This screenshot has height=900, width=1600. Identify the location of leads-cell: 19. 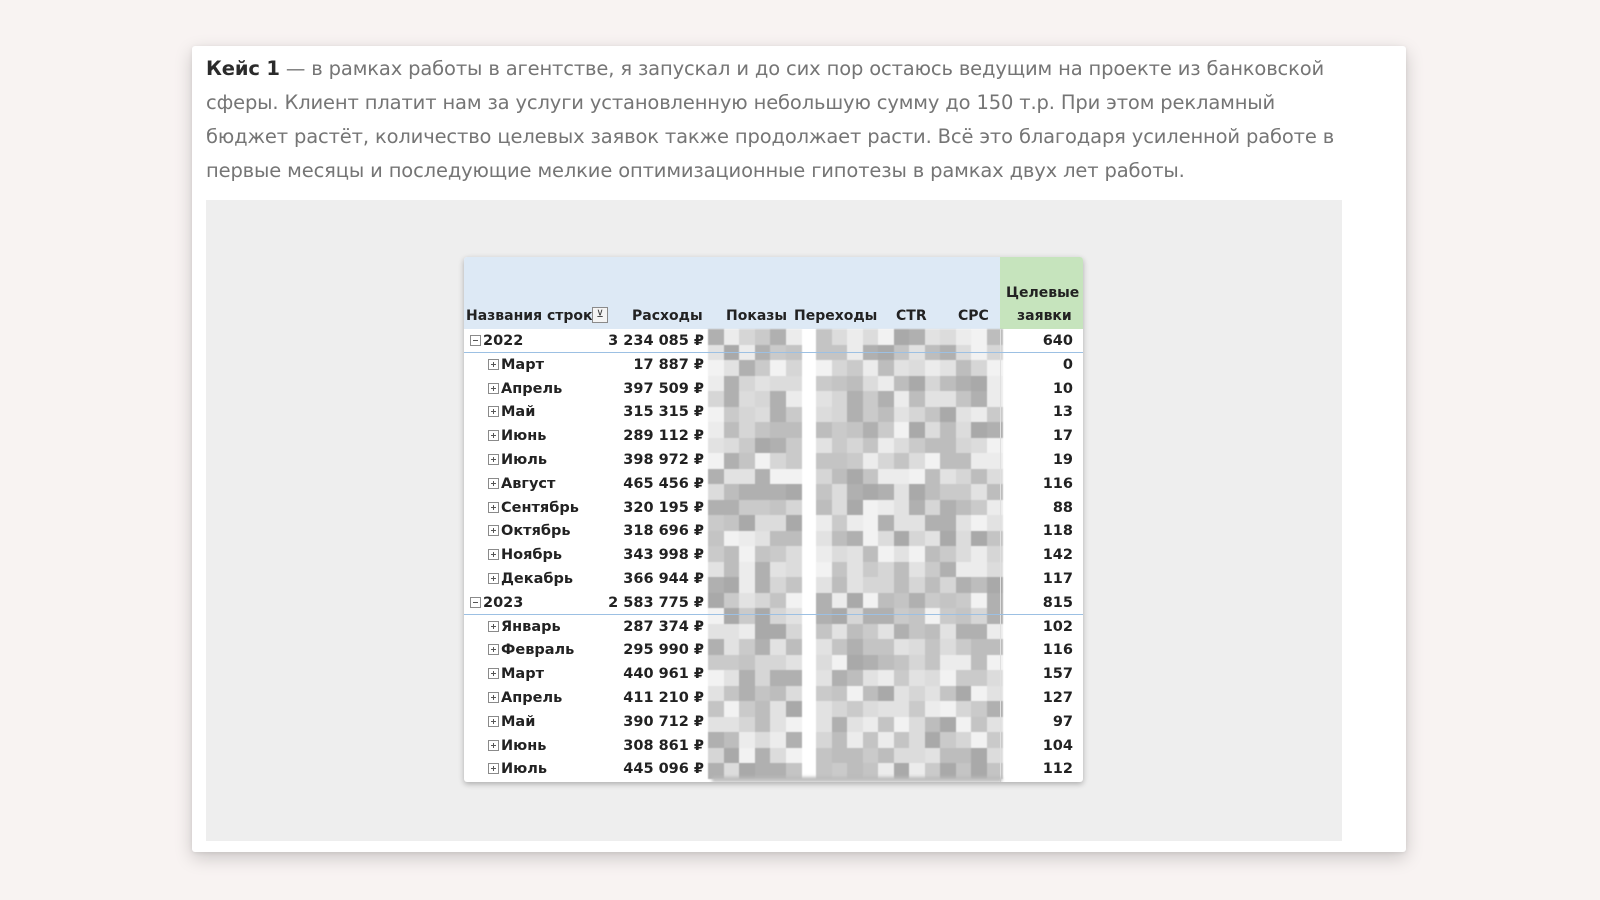
(1062, 460).